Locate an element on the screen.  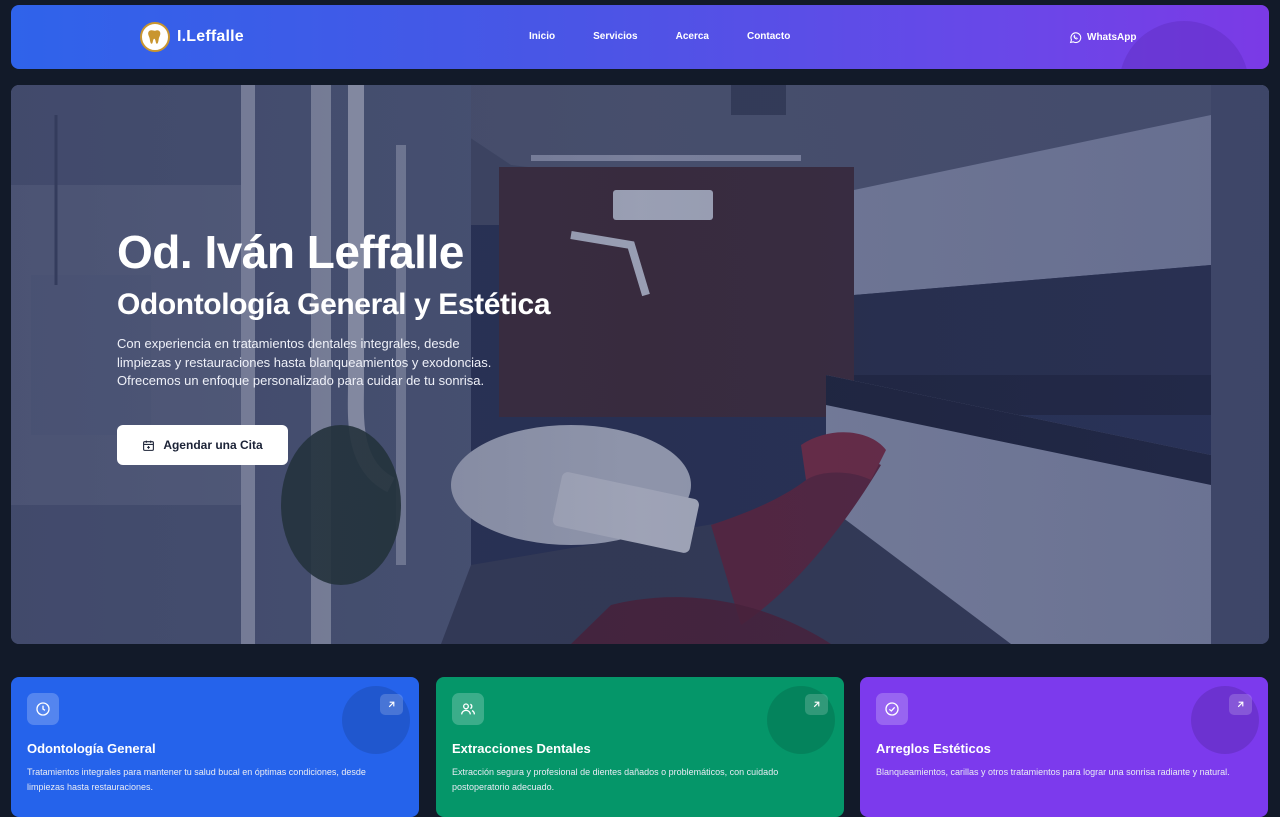
users-icon is located at coordinates (468, 709).